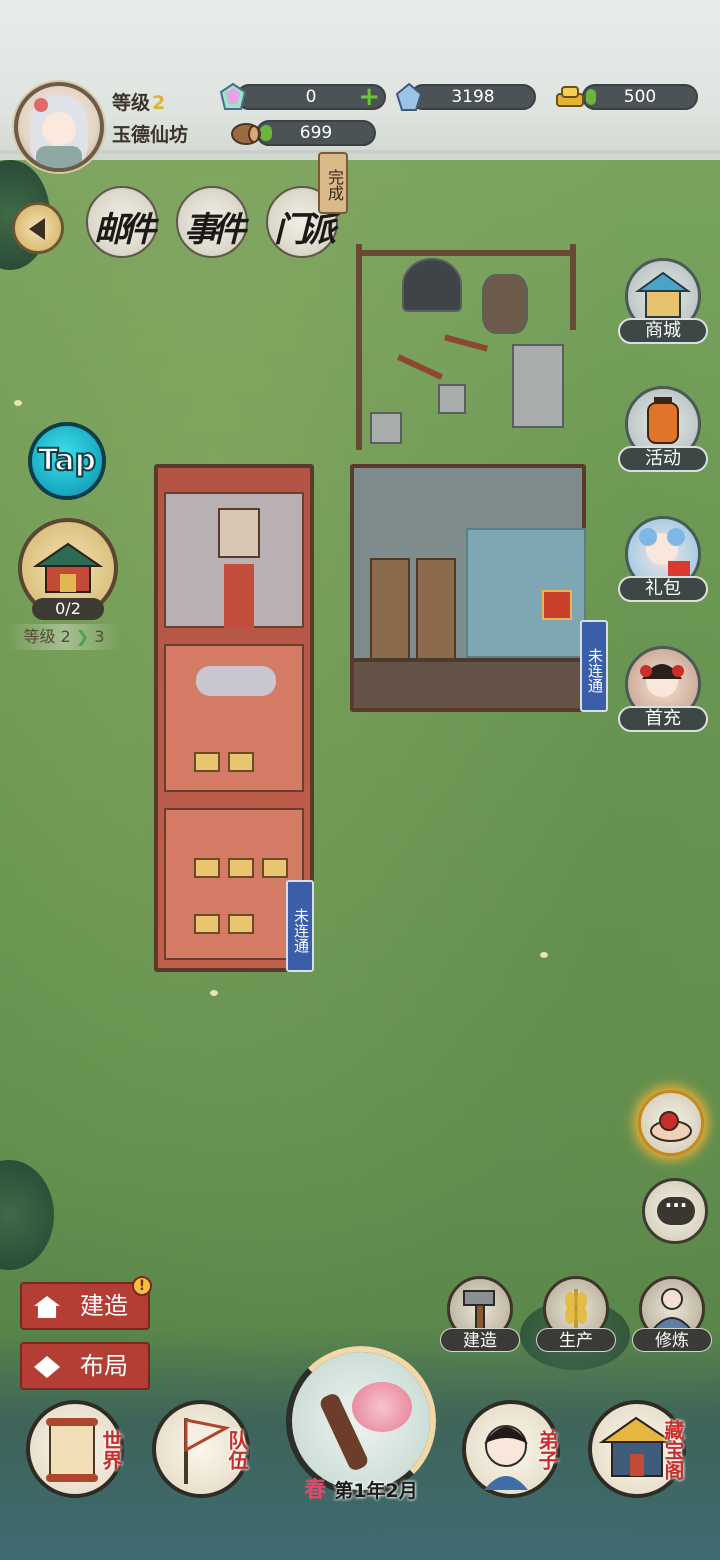  Describe the element at coordinates (234, 884) in the screenshot. I see `hall-room-bottom` at that location.